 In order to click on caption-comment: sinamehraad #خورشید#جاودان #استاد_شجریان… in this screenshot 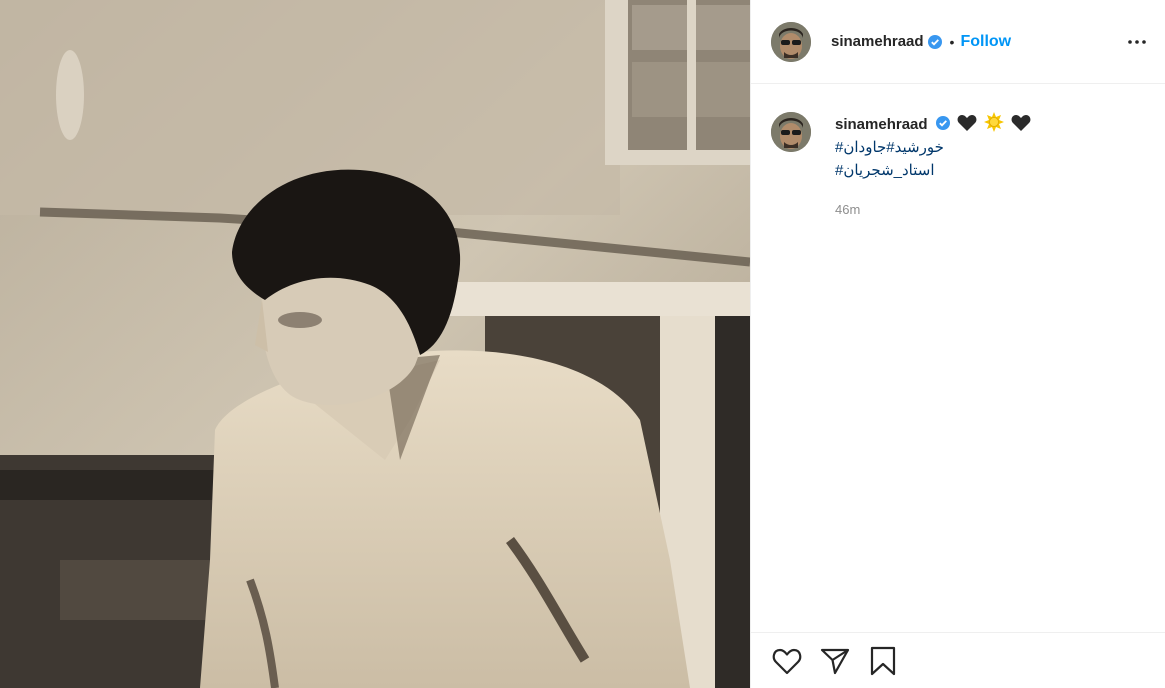, I will do `click(958, 150)`.